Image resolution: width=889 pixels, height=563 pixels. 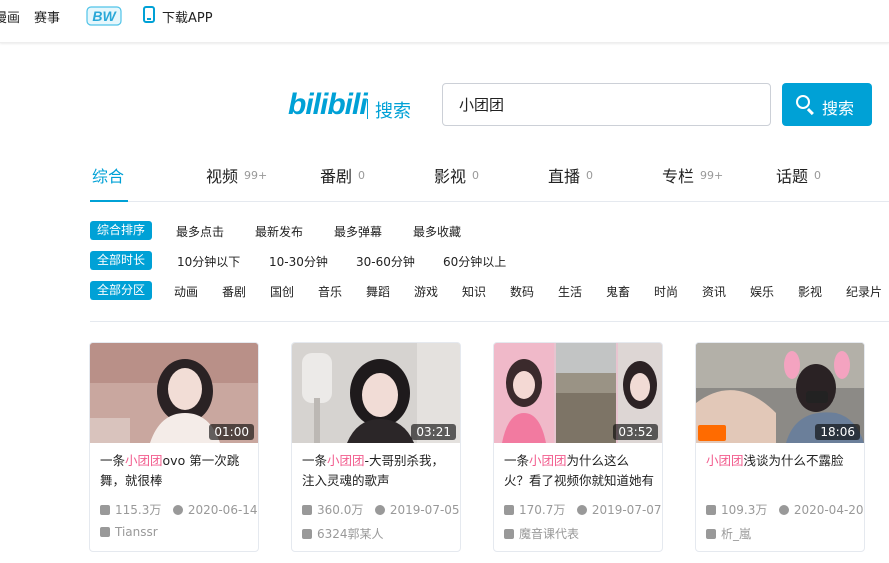 I want to click on phone-icon, so click(x=149, y=14).